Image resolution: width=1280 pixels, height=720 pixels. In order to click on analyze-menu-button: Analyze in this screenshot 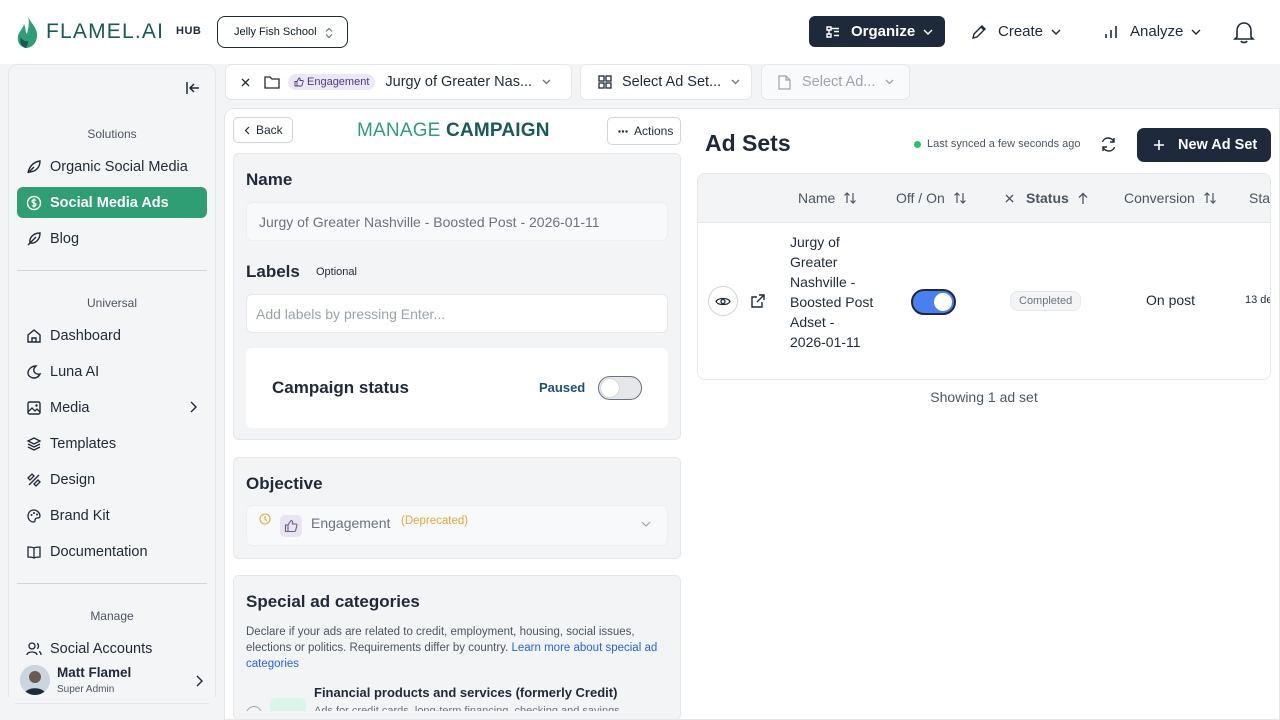, I will do `click(1155, 31)`.